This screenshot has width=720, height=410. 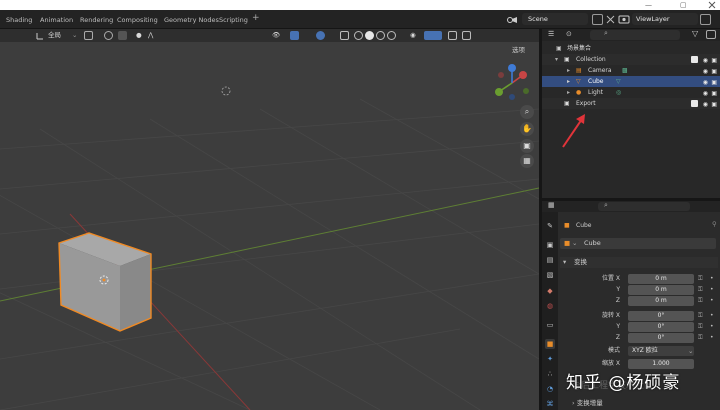 What do you see at coordinates (550, 226) in the screenshot?
I see `tool-tab-icon: ✎` at bounding box center [550, 226].